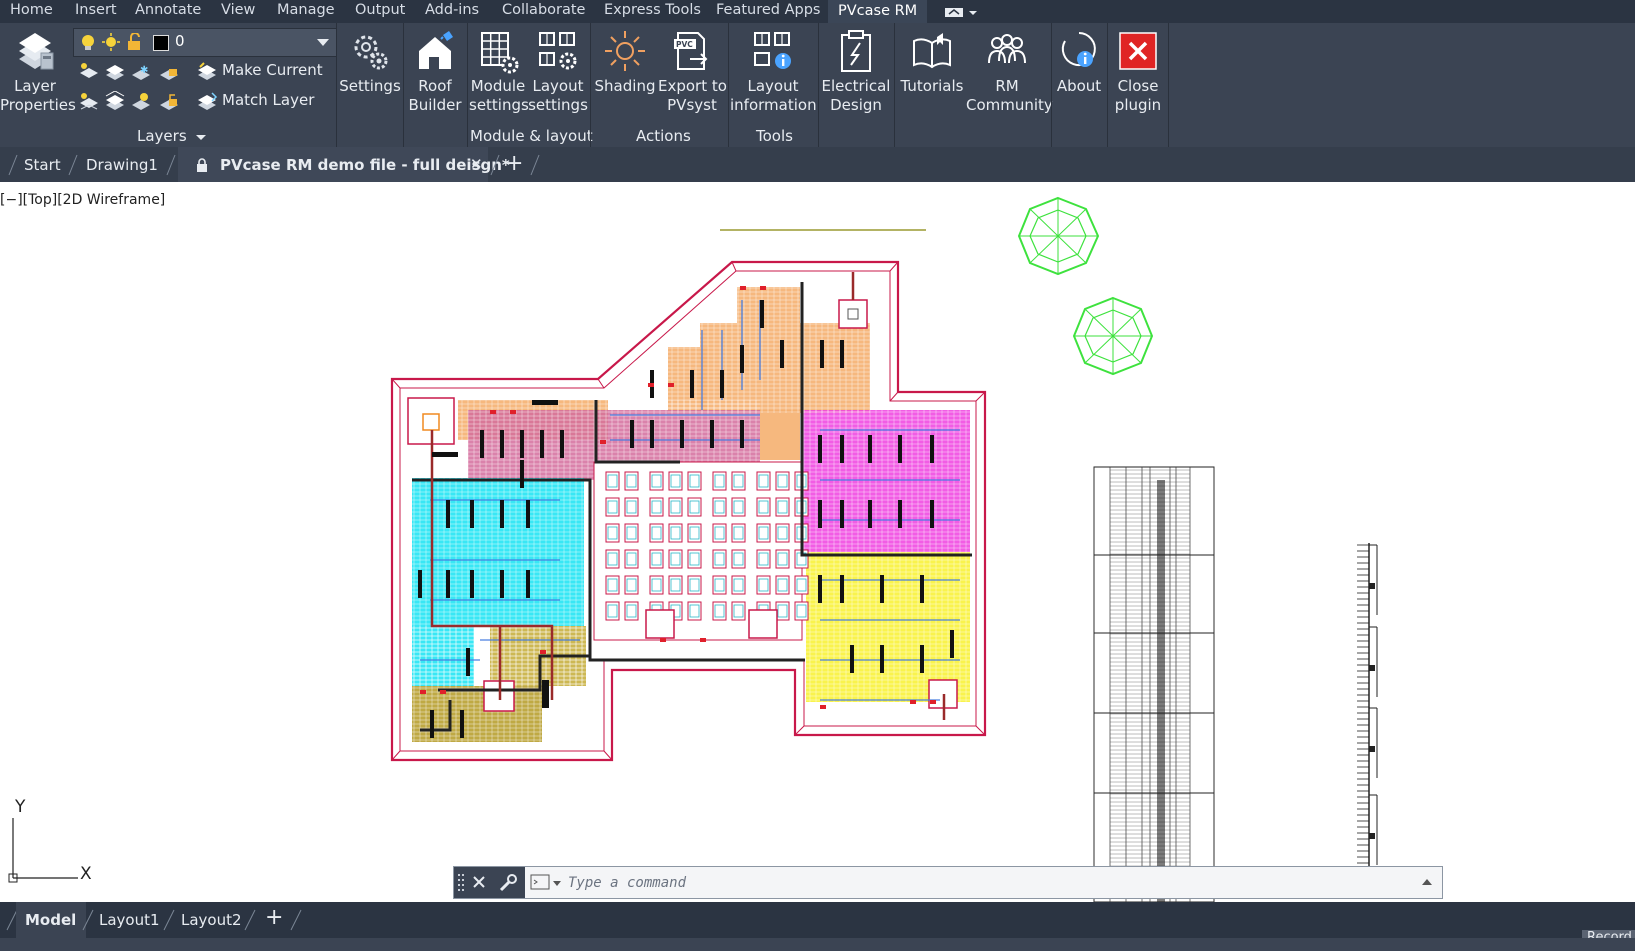 The width and height of the screenshot is (1635, 951). I want to click on wrench-icon, so click(508, 883).